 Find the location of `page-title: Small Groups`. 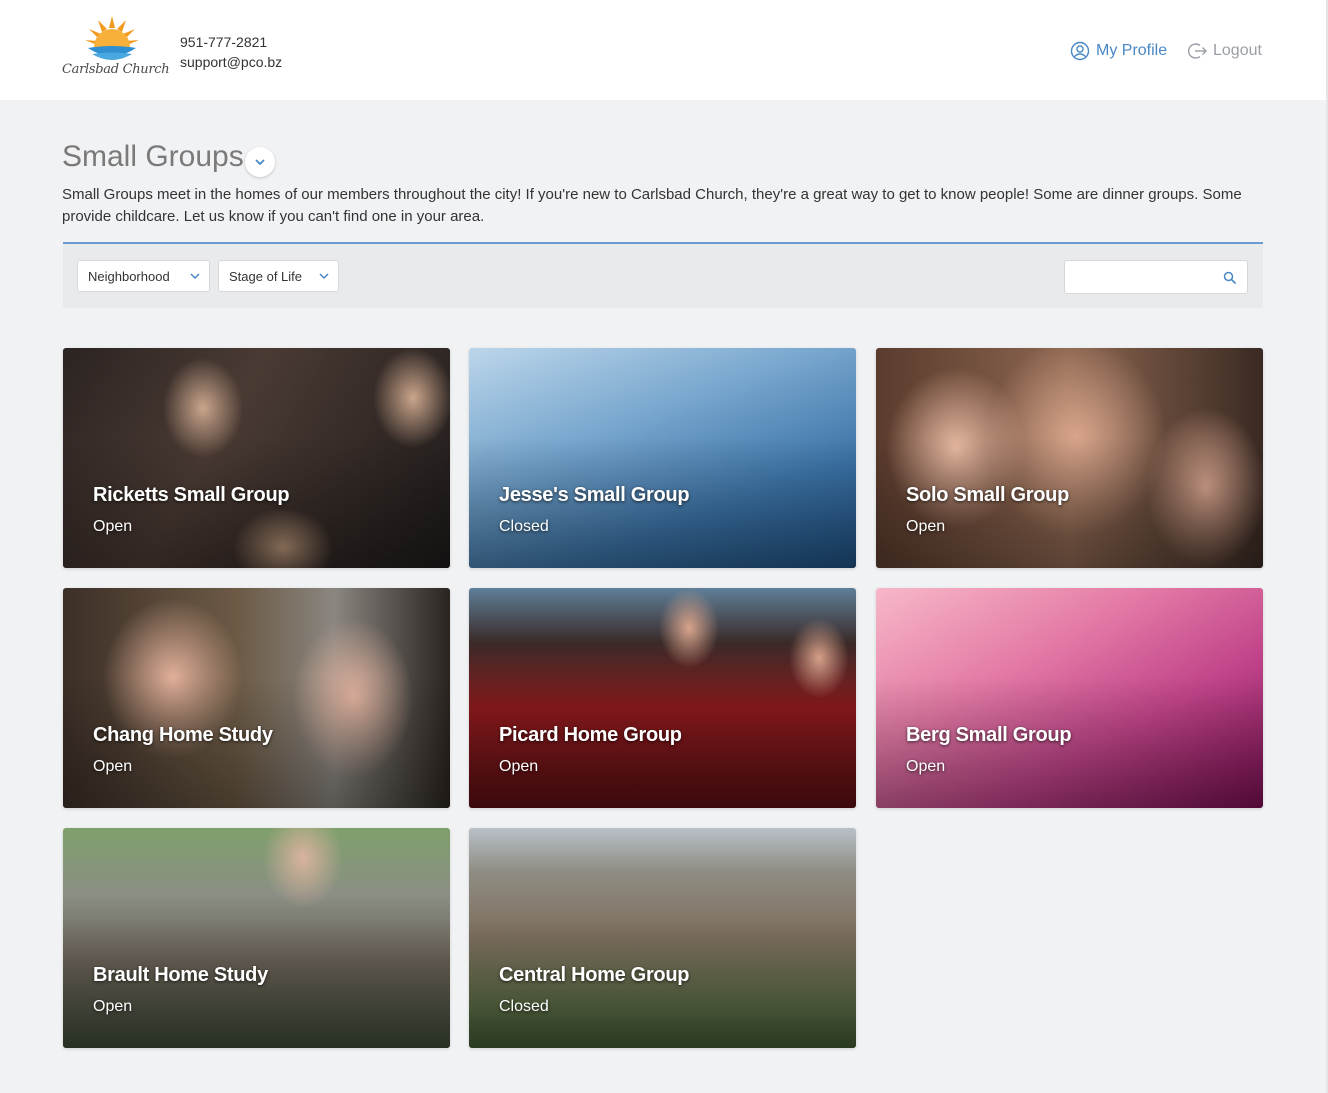

page-title: Small Groups is located at coordinates (153, 156).